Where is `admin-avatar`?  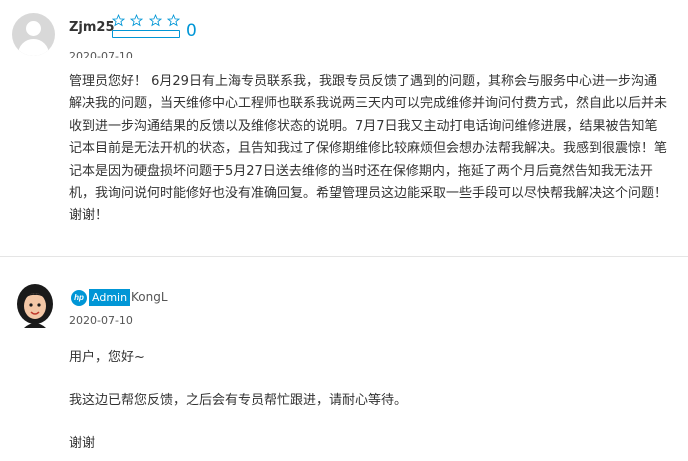
admin-avatar is located at coordinates (35, 305).